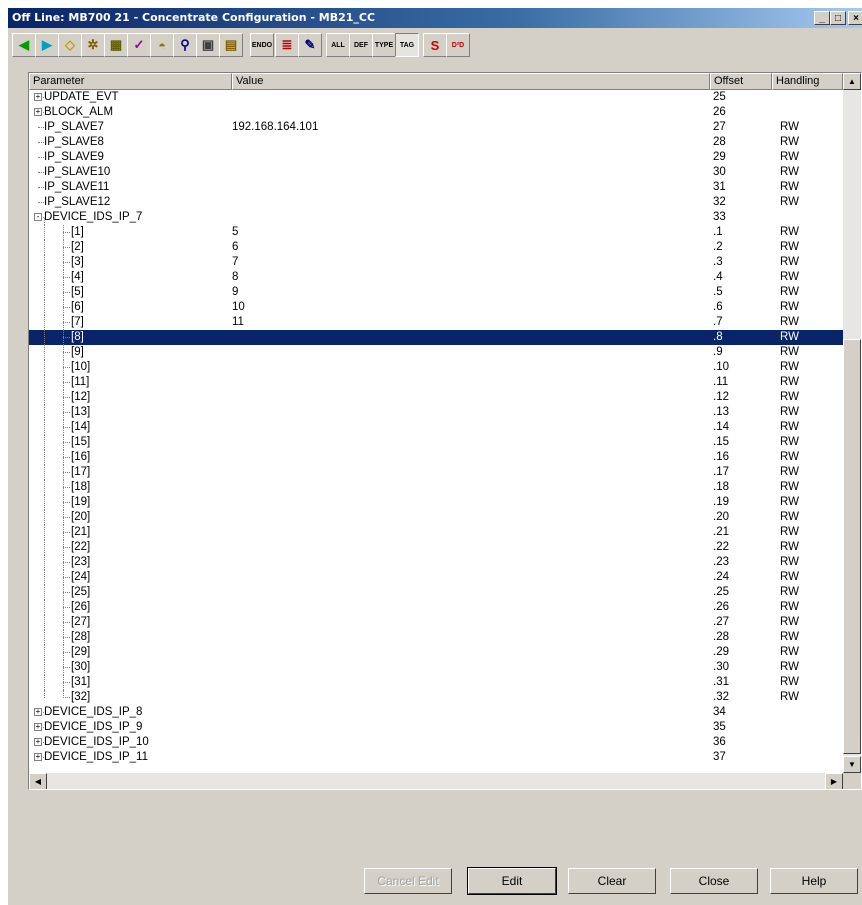  Describe the element at coordinates (235, 232) in the screenshot. I see `parameter-value: 5` at that location.